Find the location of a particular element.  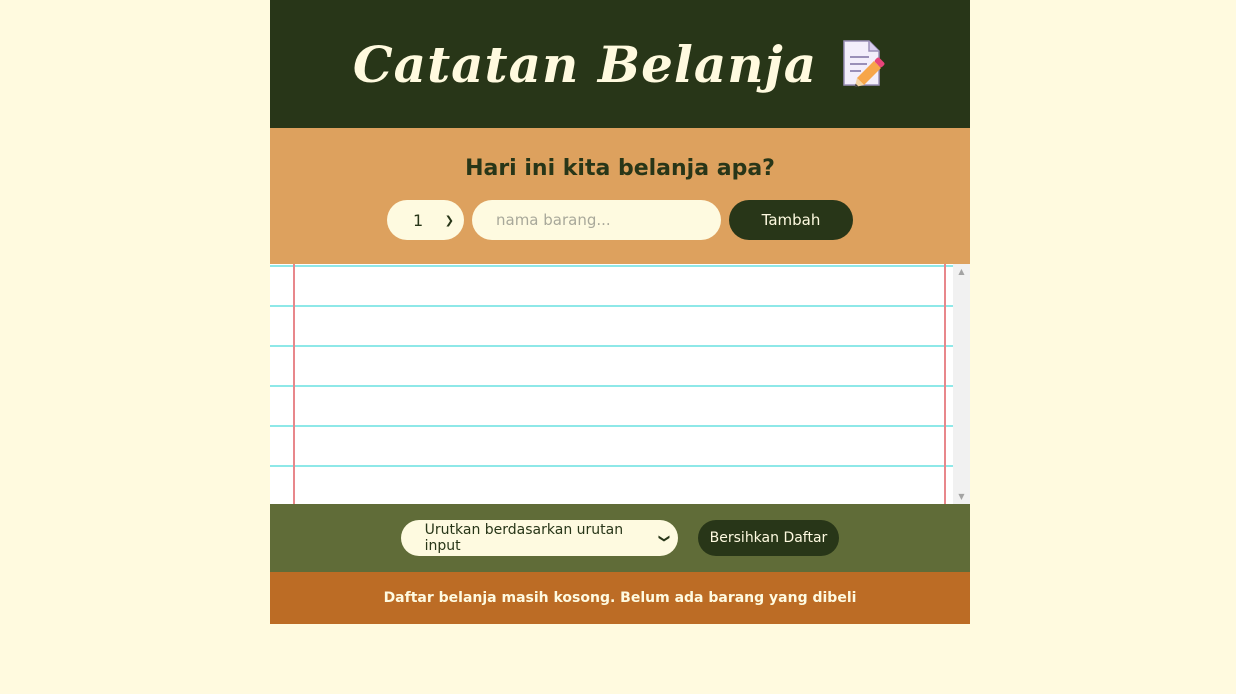

scroll-down-icon: ▼ is located at coordinates (961, 496).